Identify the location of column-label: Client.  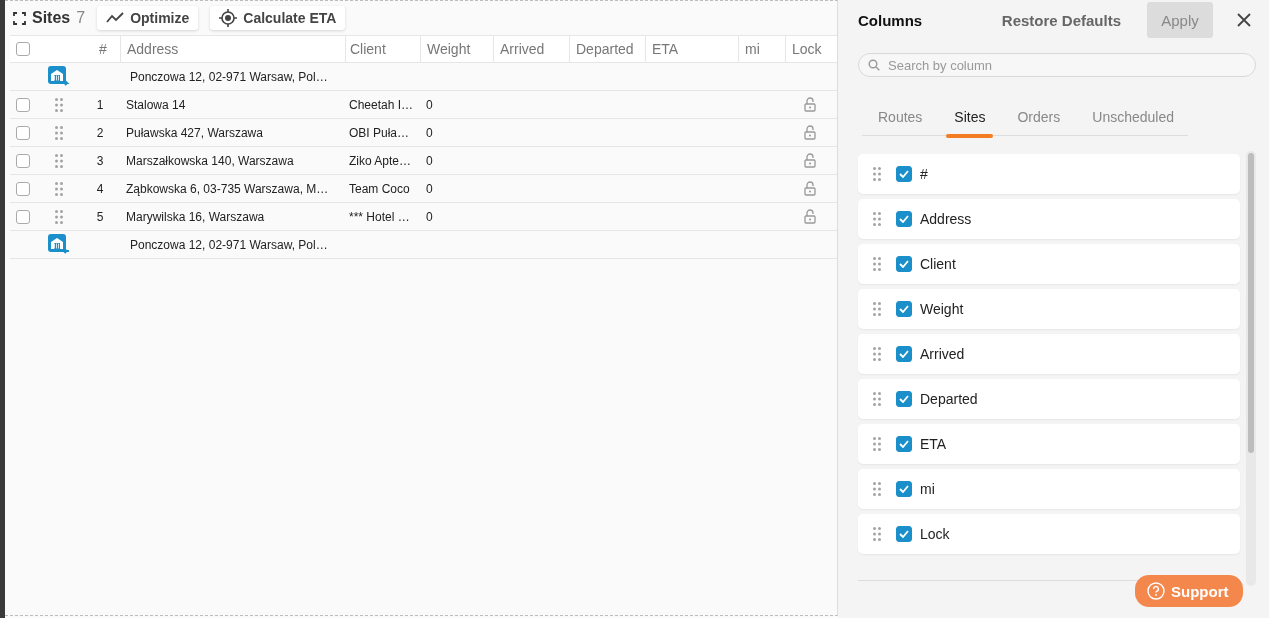
(938, 264).